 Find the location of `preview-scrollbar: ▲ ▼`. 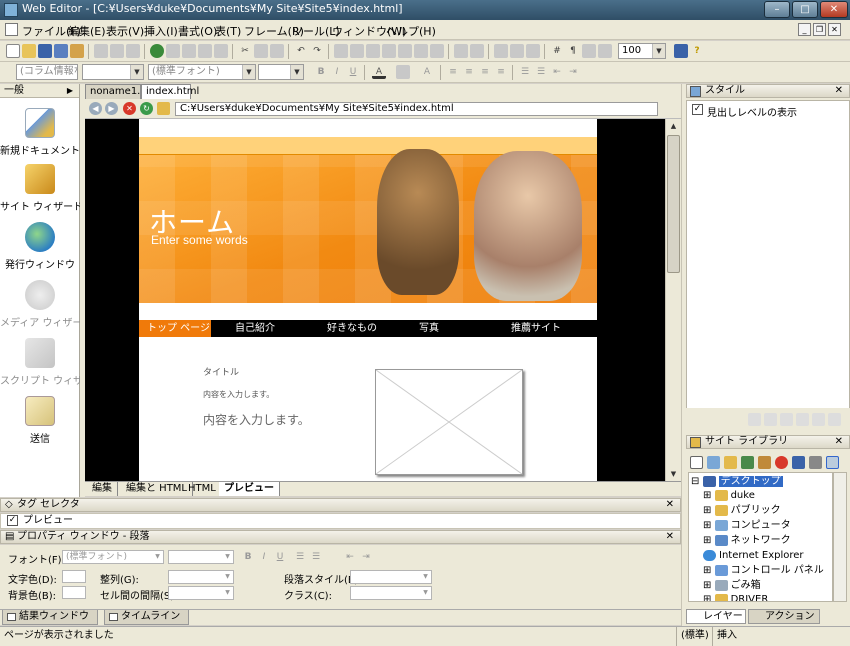

preview-scrollbar: ▲ ▼ is located at coordinates (673, 300).